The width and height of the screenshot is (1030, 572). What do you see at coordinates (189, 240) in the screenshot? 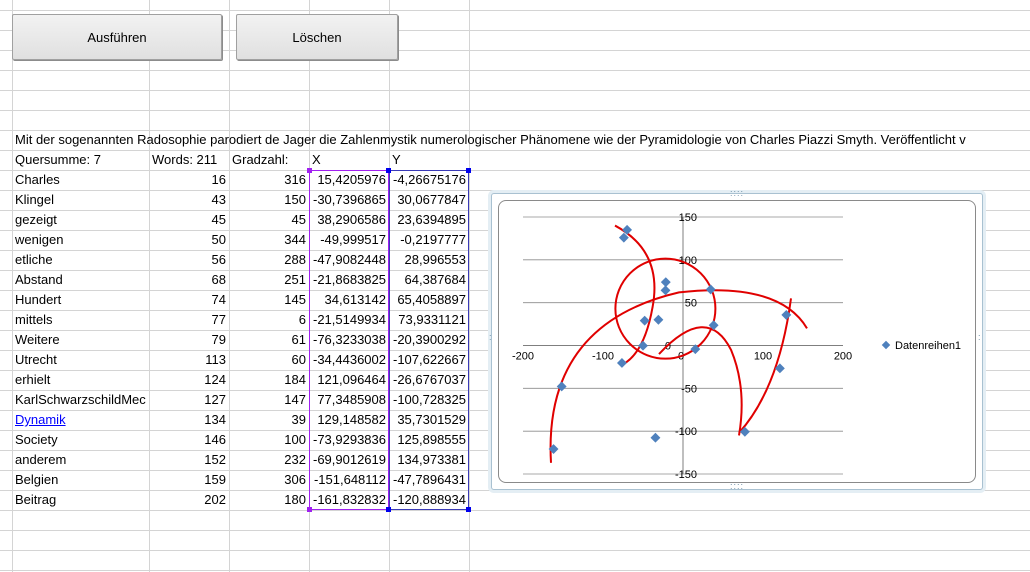
I see `cell-n: 50` at bounding box center [189, 240].